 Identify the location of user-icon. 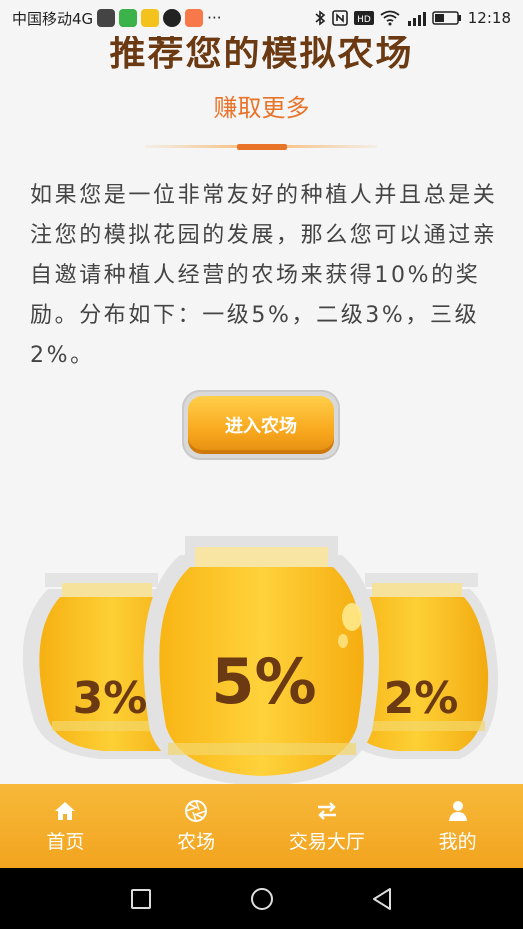
(457, 810).